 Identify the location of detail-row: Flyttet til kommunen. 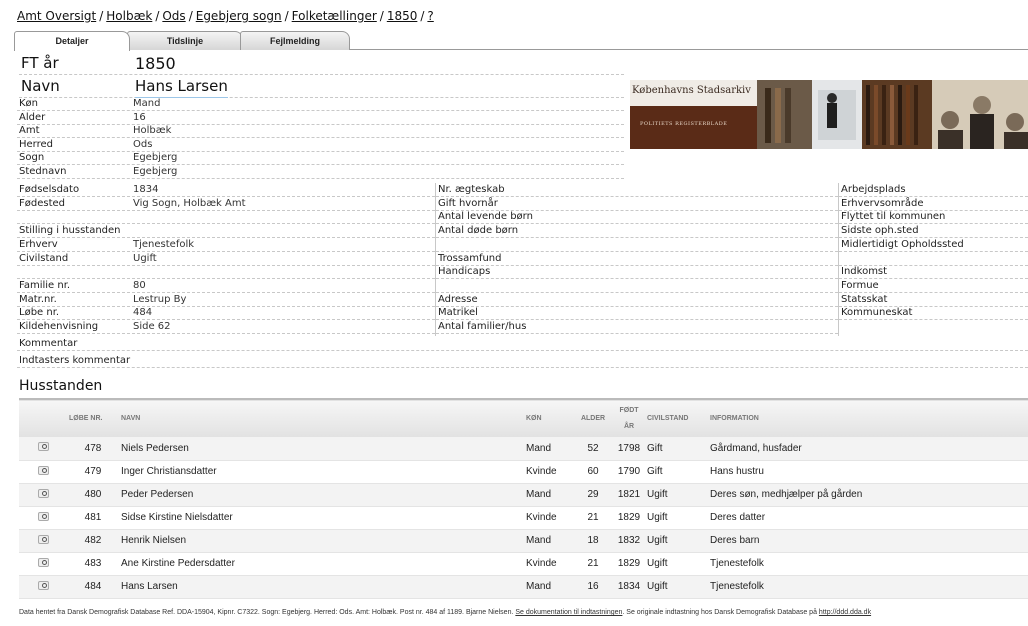
(933, 217).